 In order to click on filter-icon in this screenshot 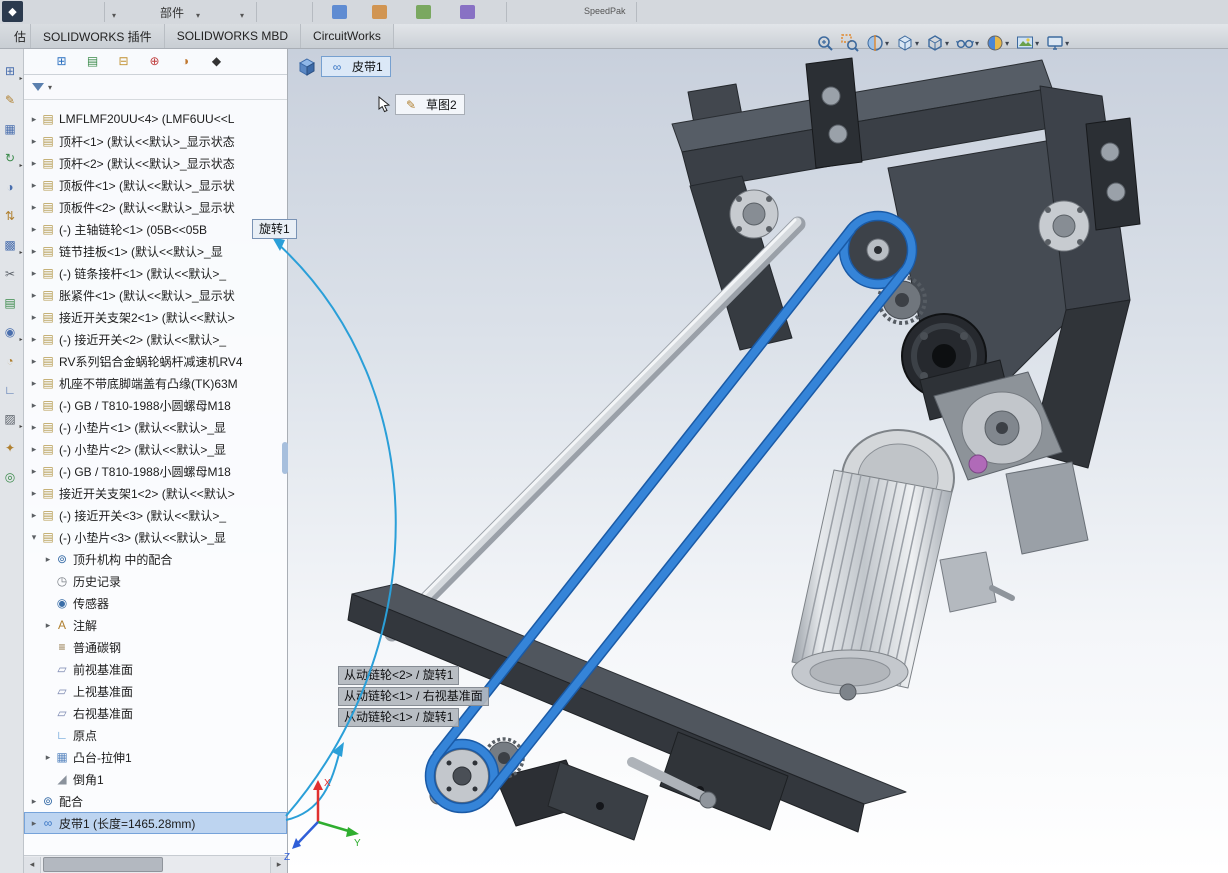, I will do `click(38, 87)`.